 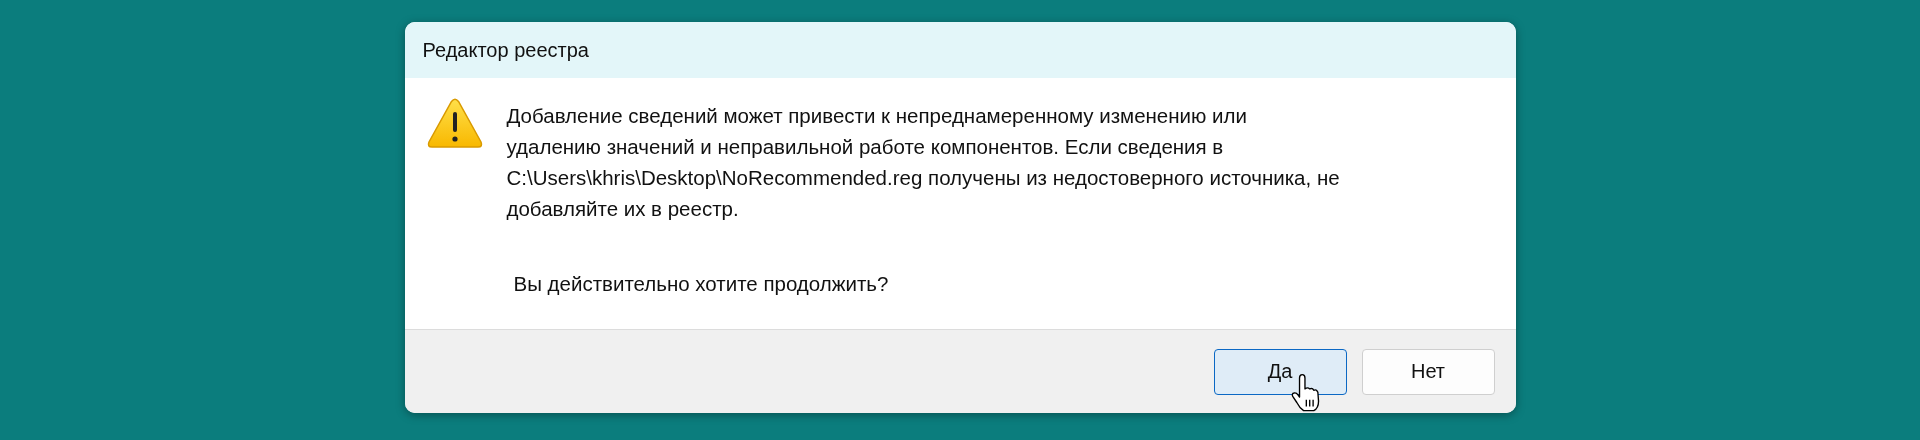 What do you see at coordinates (1428, 371) in the screenshot?
I see `dialog-button: Нет` at bounding box center [1428, 371].